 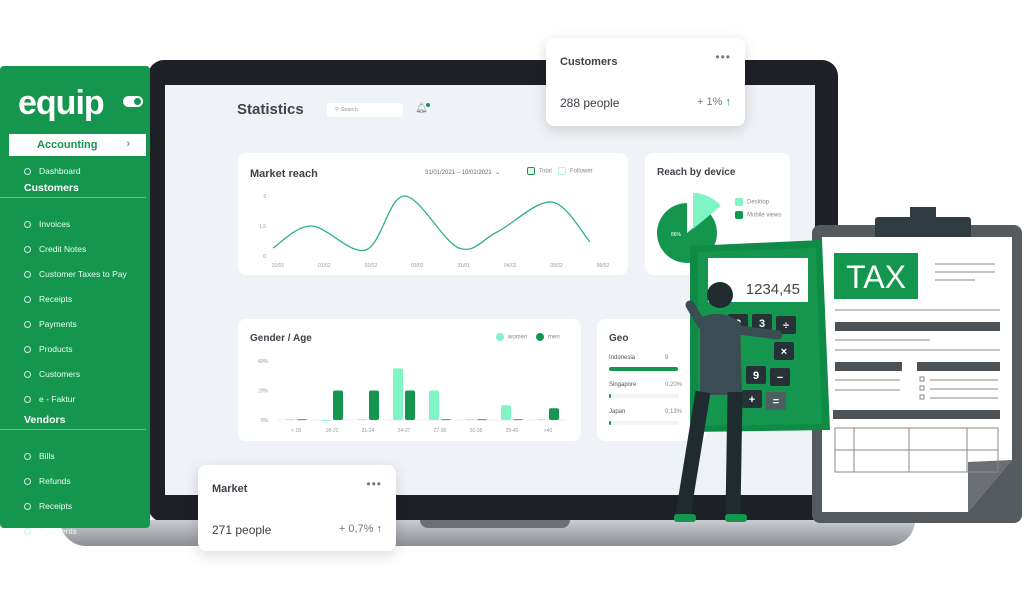 I want to click on calculator-key-label: =, so click(x=776, y=402).